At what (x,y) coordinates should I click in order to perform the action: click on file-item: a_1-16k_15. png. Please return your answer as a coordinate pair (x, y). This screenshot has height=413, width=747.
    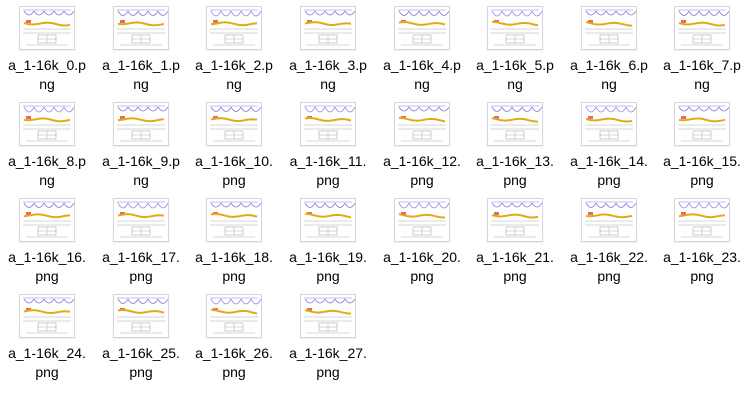
    Looking at the image, I should click on (701, 143).